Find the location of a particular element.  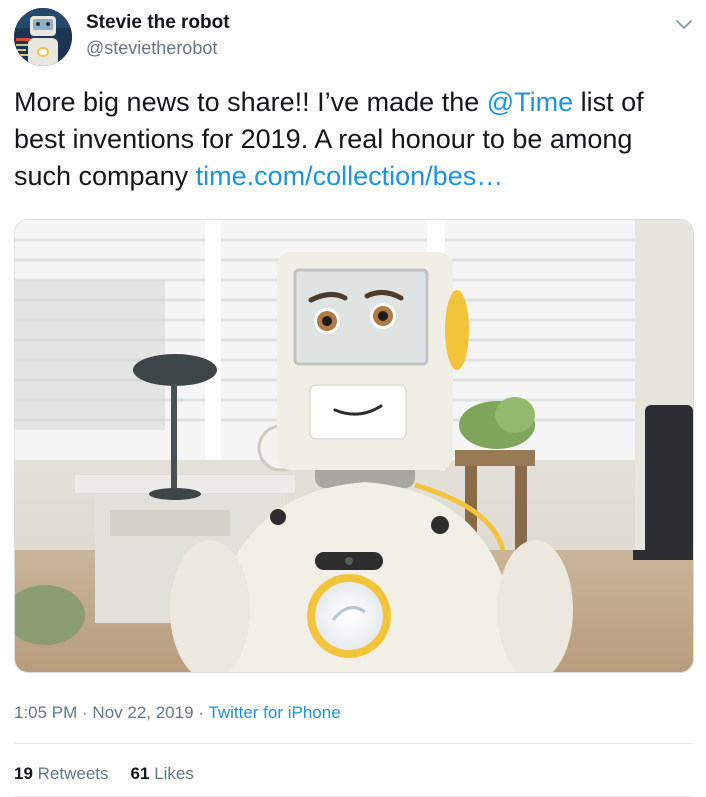

mention-link: @Time is located at coordinates (530, 102).